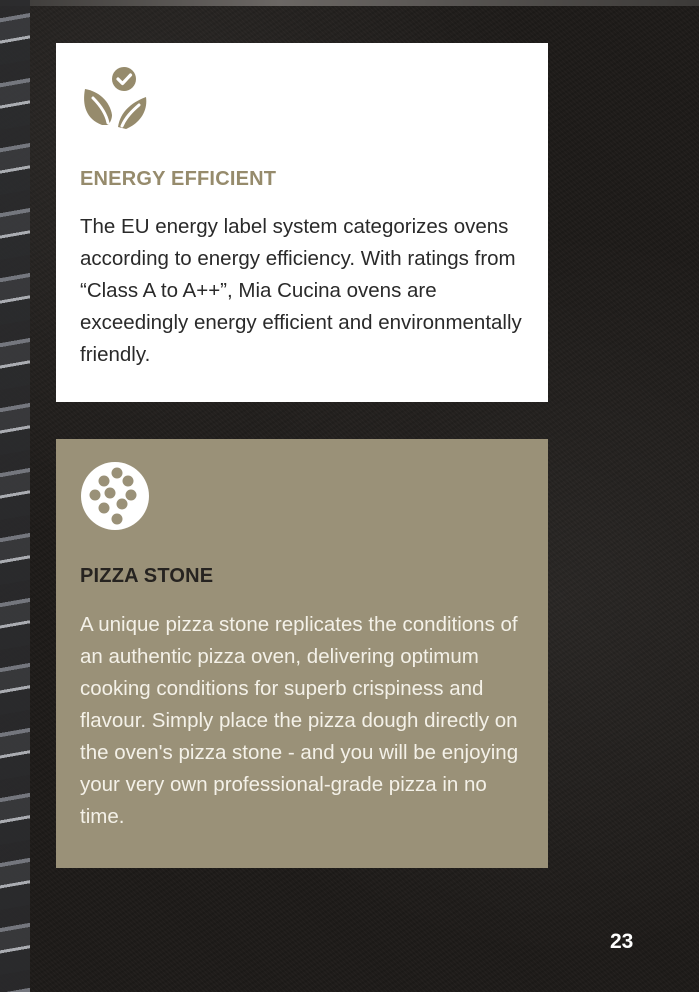  I want to click on top-edge-strip, so click(349, 3).